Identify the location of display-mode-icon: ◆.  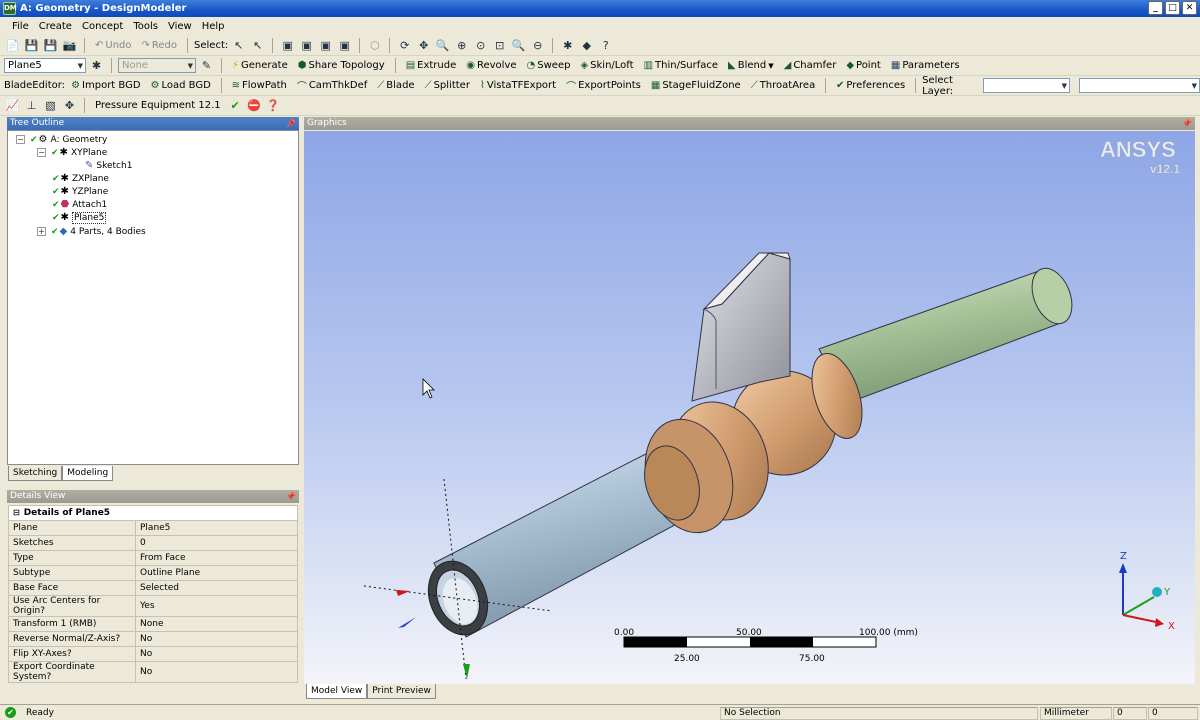
(586, 45).